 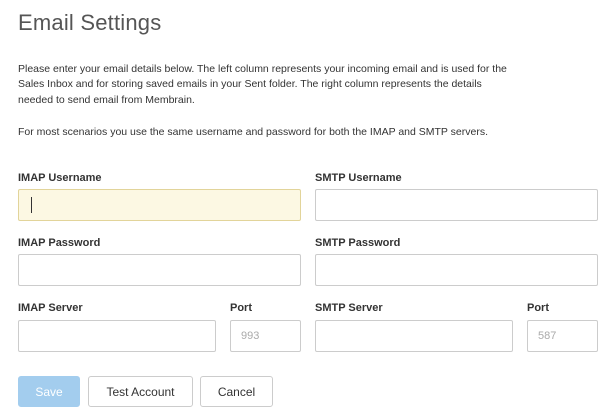 I want to click on save-button: Save, so click(x=49, y=391).